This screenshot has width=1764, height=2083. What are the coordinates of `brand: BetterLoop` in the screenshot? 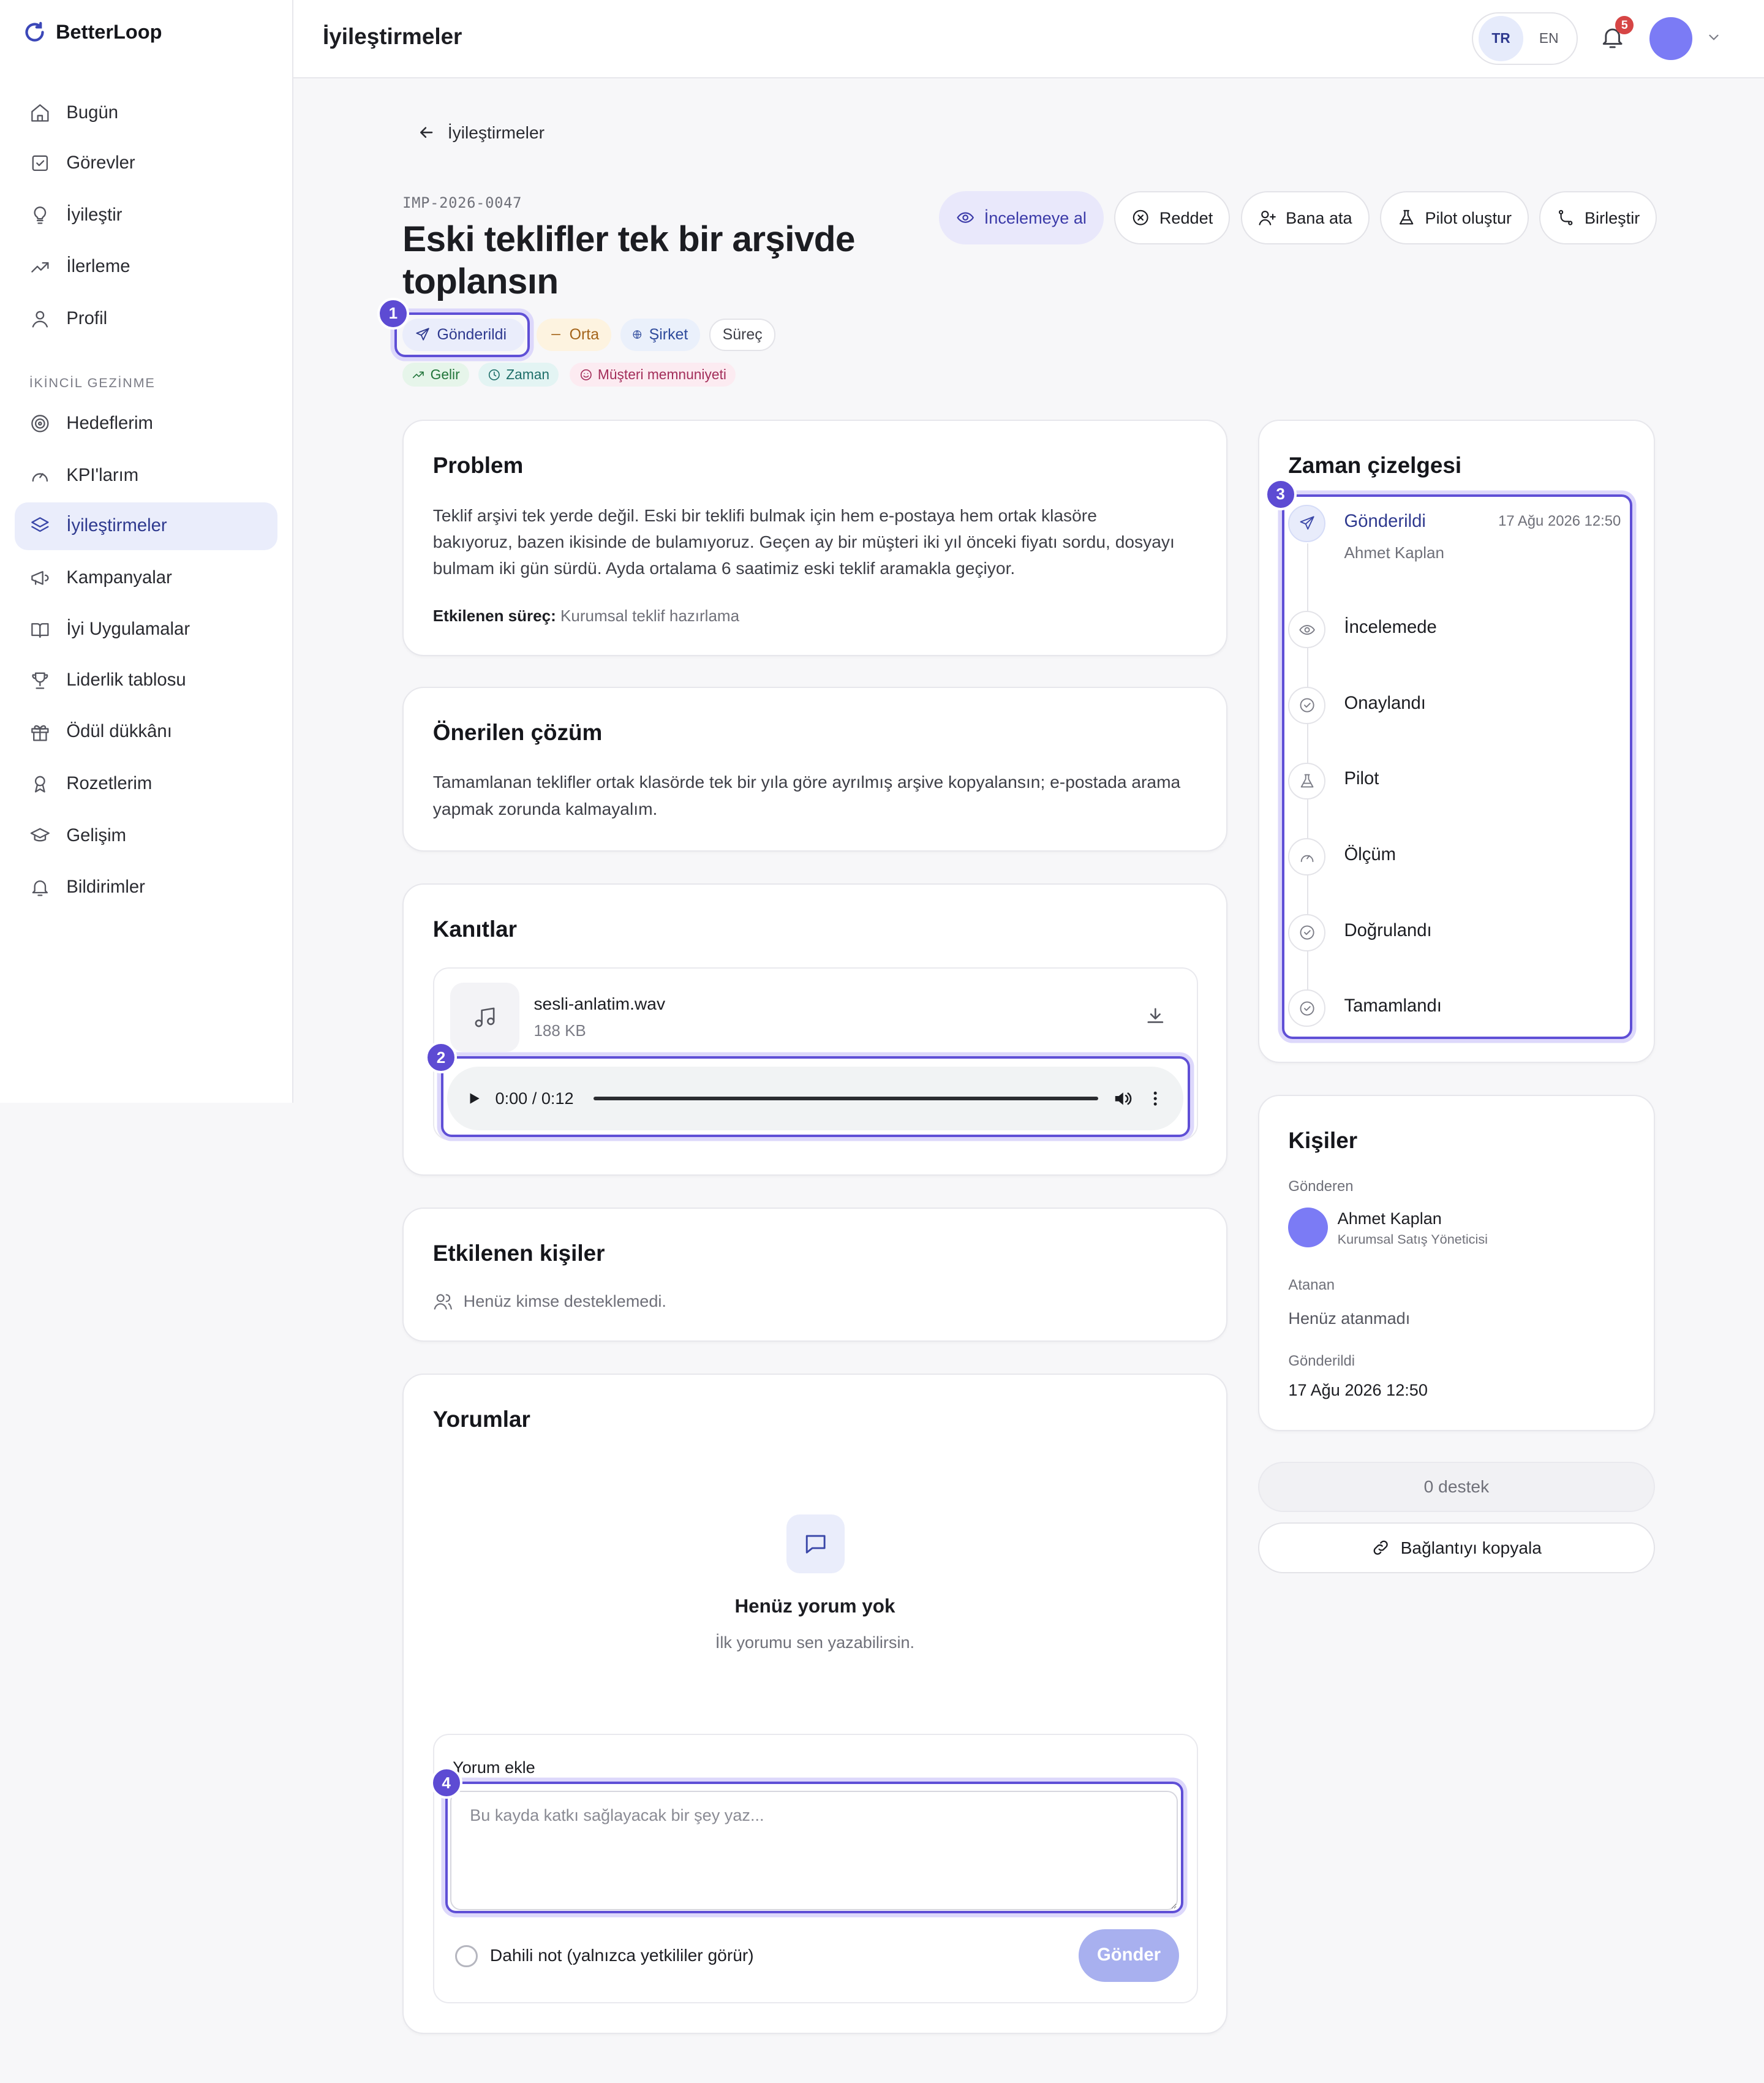 It's located at (92, 32).